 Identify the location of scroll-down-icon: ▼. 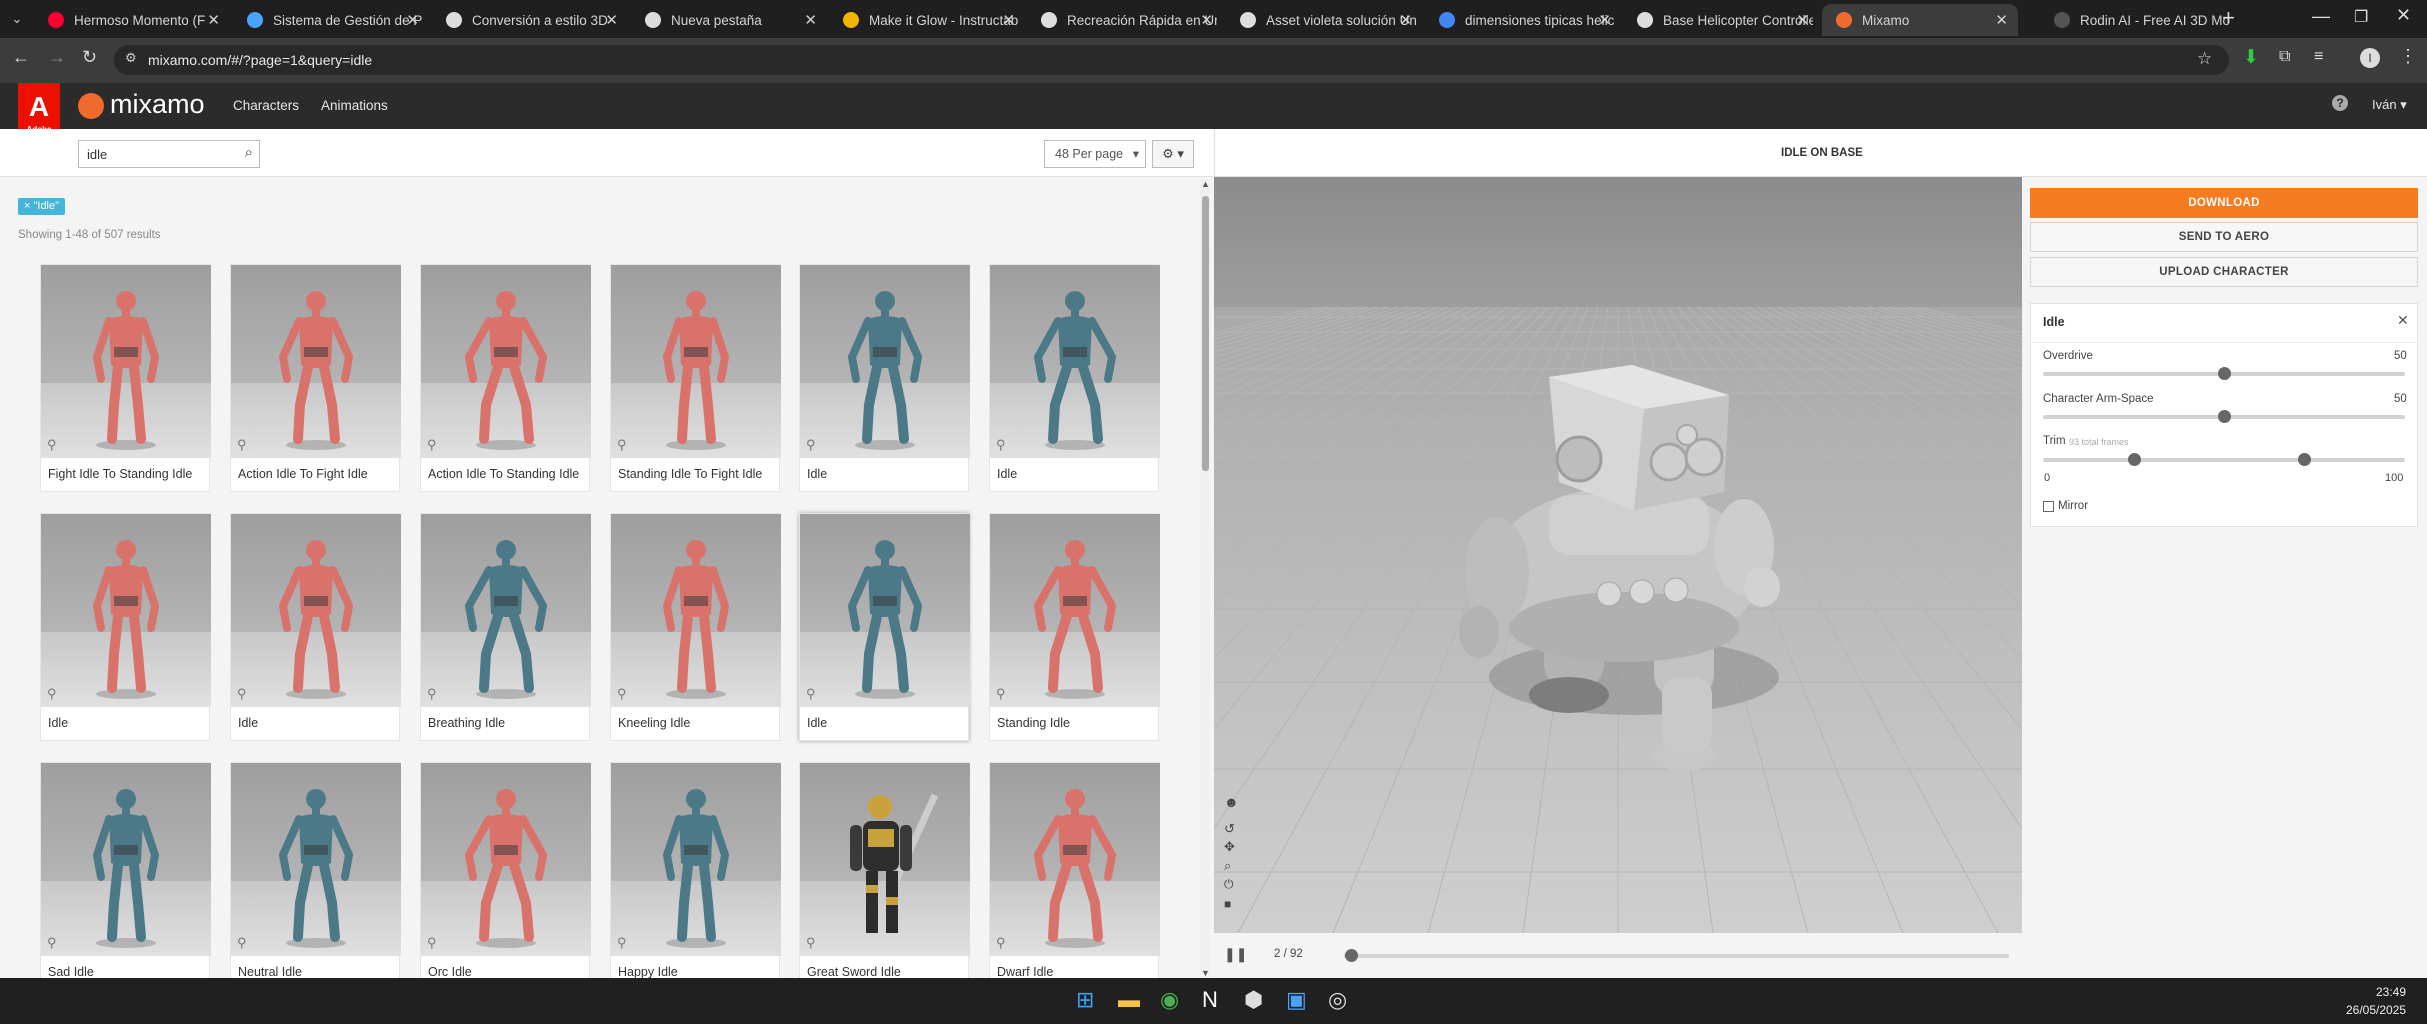
(1205, 973).